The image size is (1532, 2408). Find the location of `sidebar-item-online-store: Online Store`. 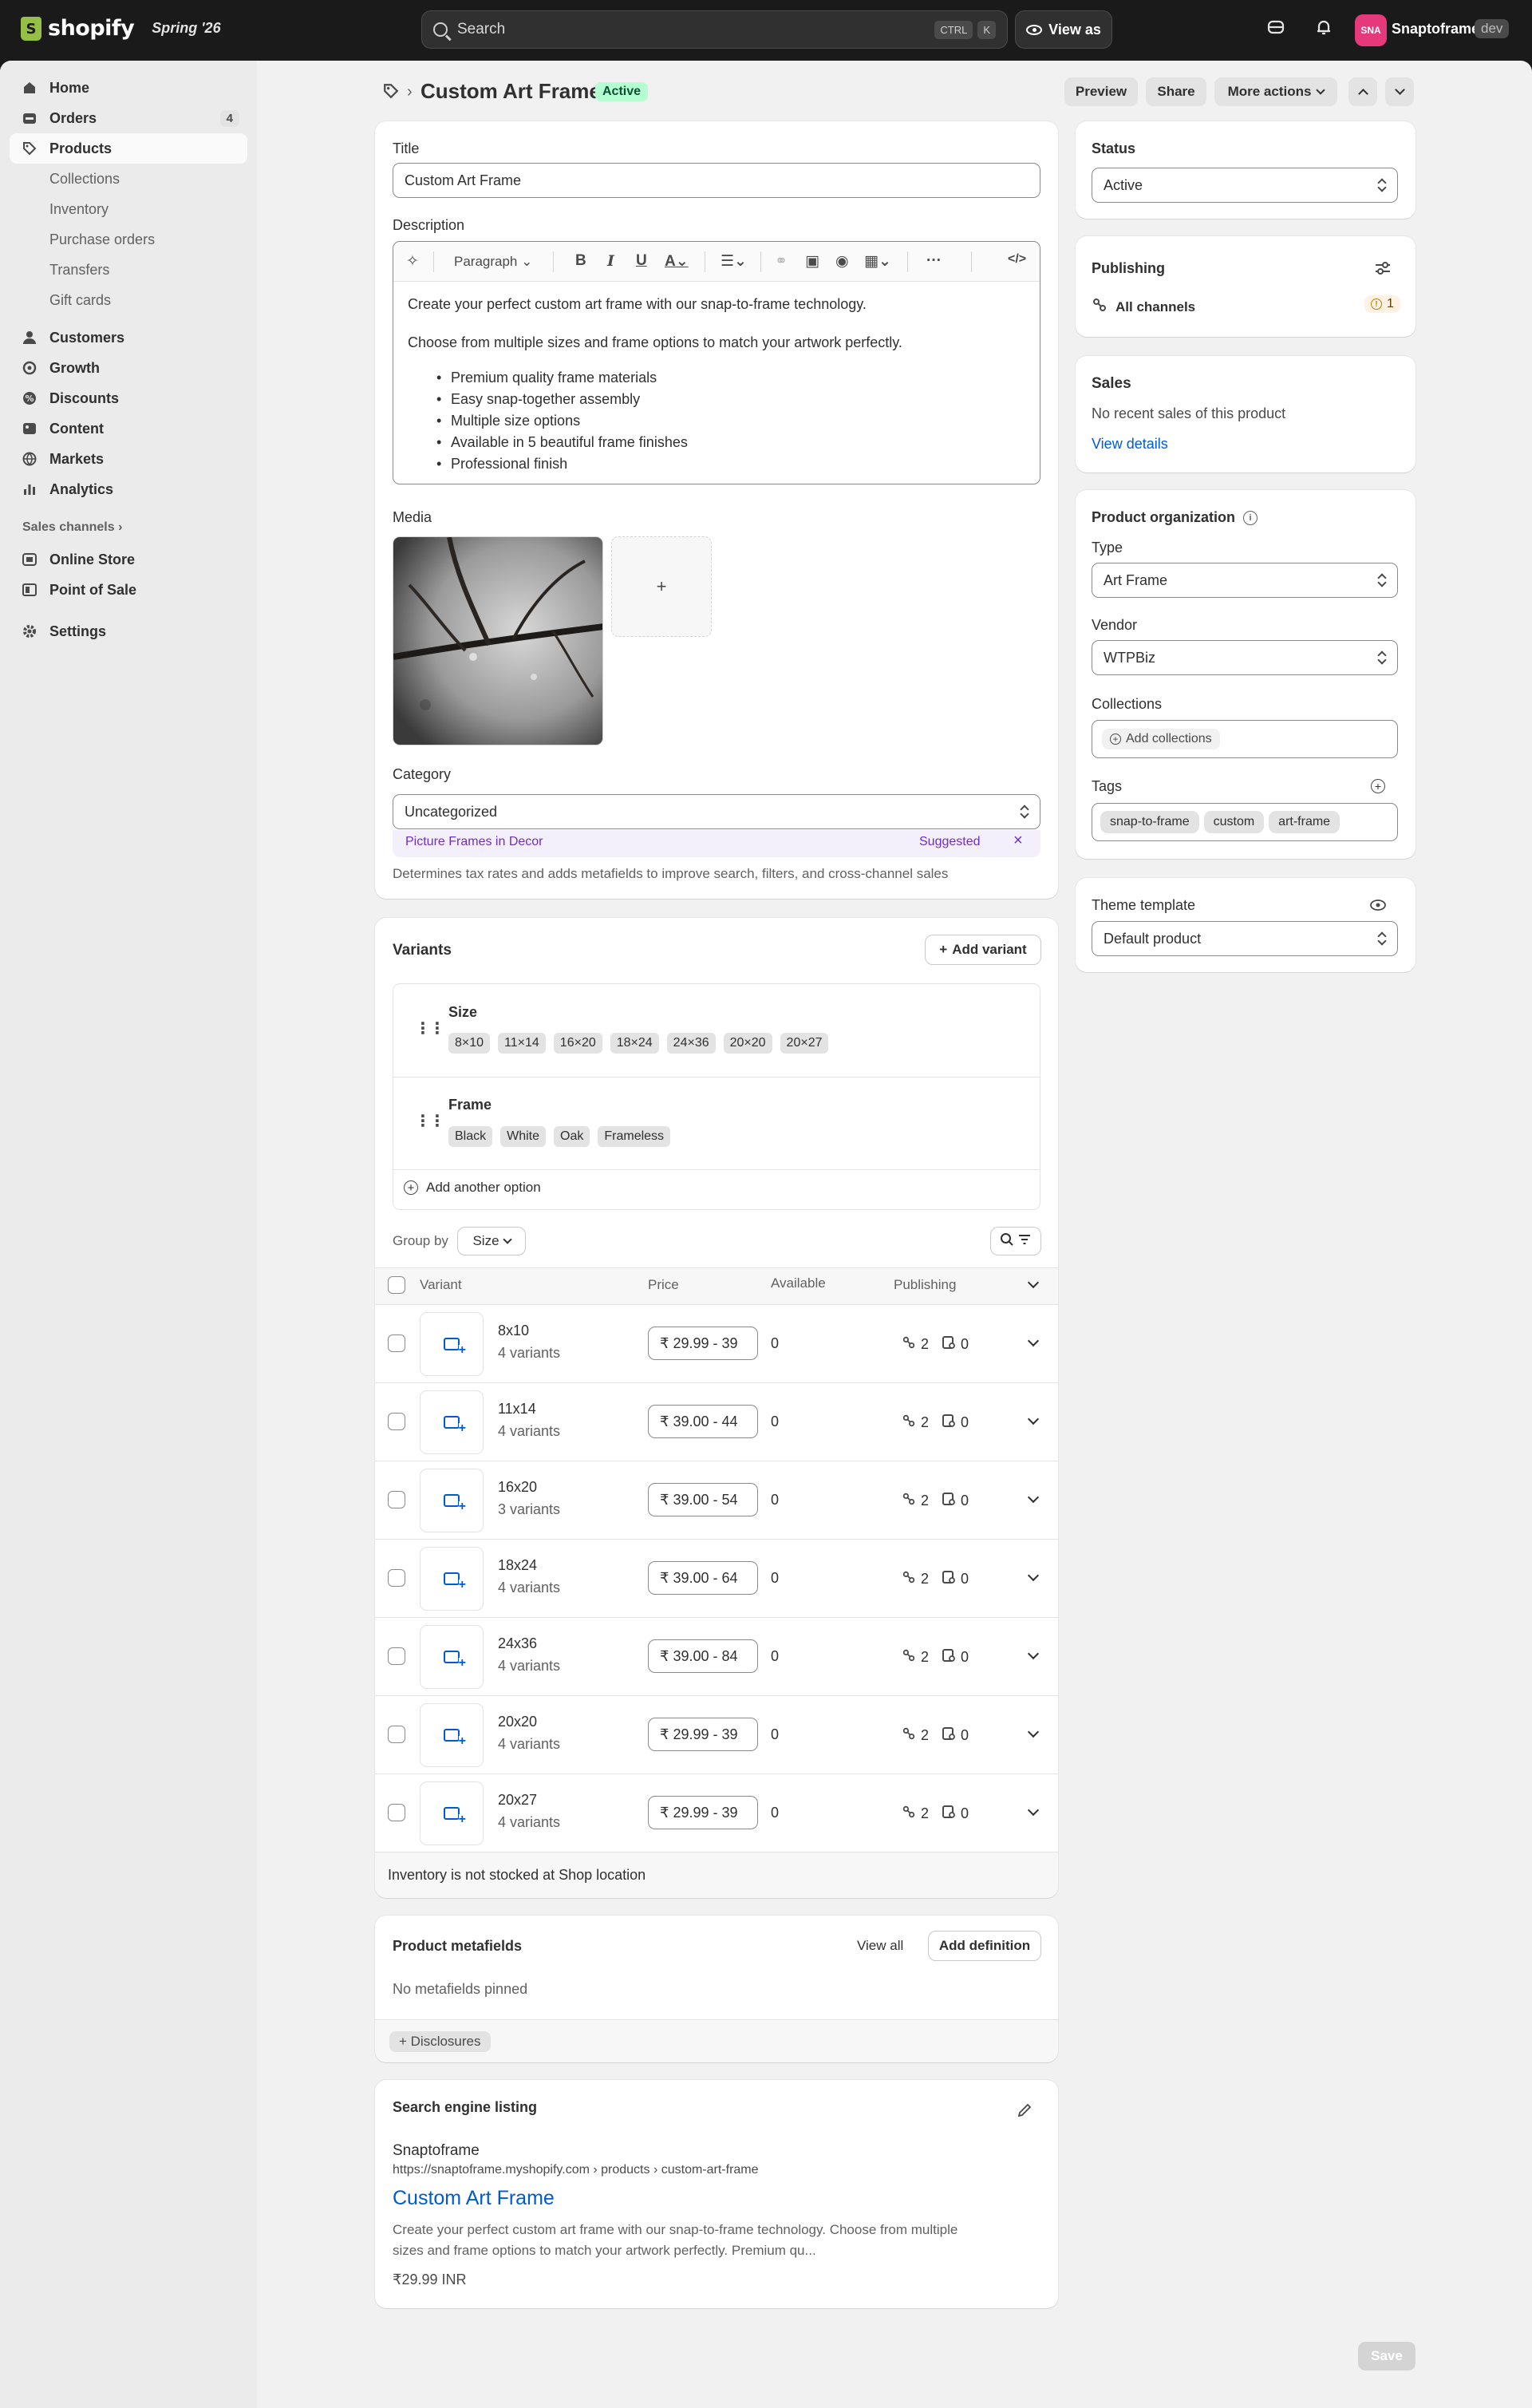

sidebar-item-online-store: Online Store is located at coordinates (129, 559).